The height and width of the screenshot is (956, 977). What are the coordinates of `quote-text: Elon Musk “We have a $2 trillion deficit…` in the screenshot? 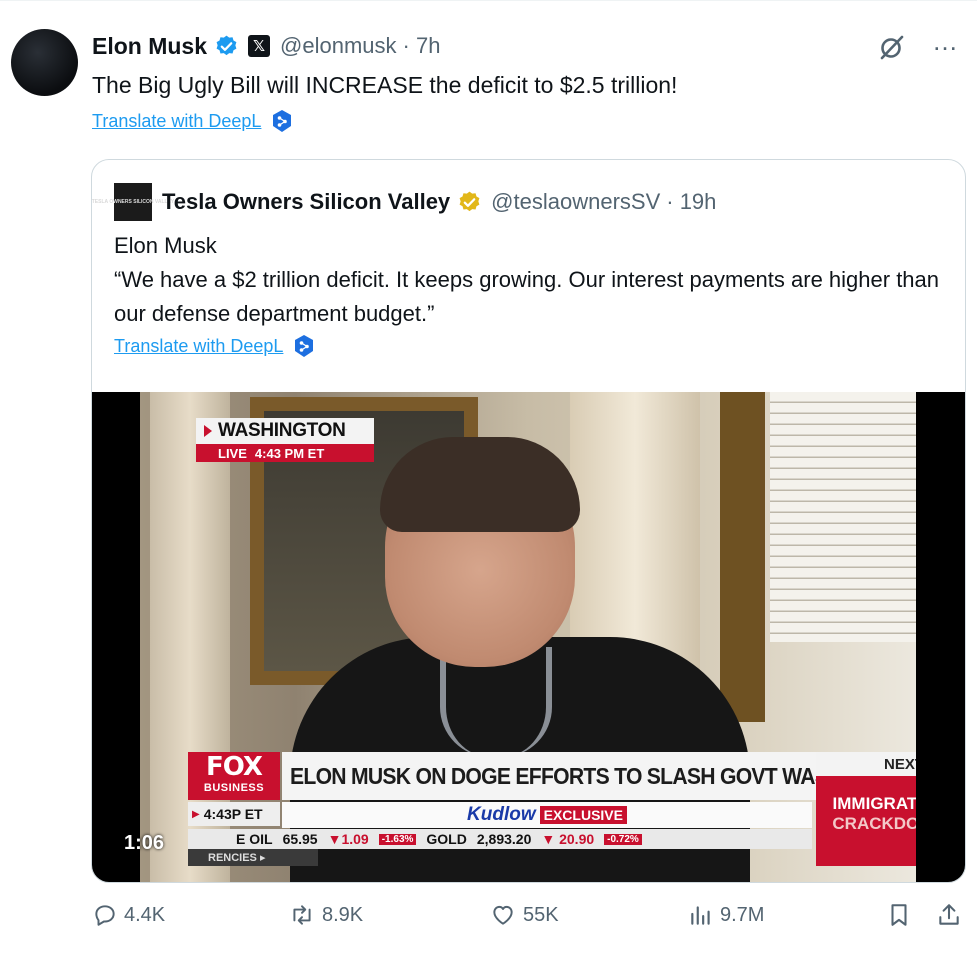 It's located at (529, 280).